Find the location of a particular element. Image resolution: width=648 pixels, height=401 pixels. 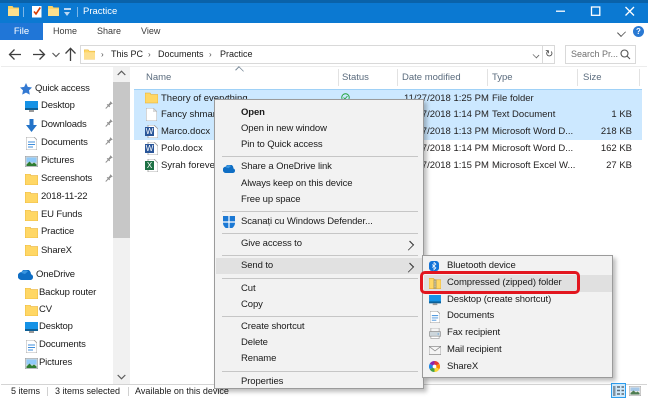

svg-text: X is located at coordinates (150, 165).